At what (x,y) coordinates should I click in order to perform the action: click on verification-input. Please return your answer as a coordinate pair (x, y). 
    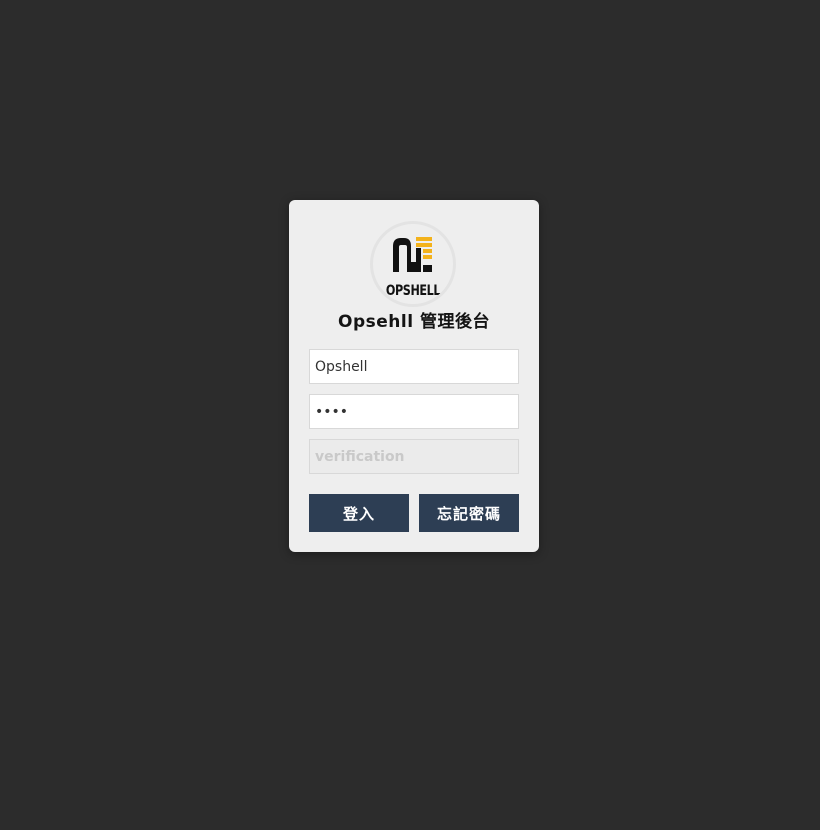
    Looking at the image, I should click on (414, 456).